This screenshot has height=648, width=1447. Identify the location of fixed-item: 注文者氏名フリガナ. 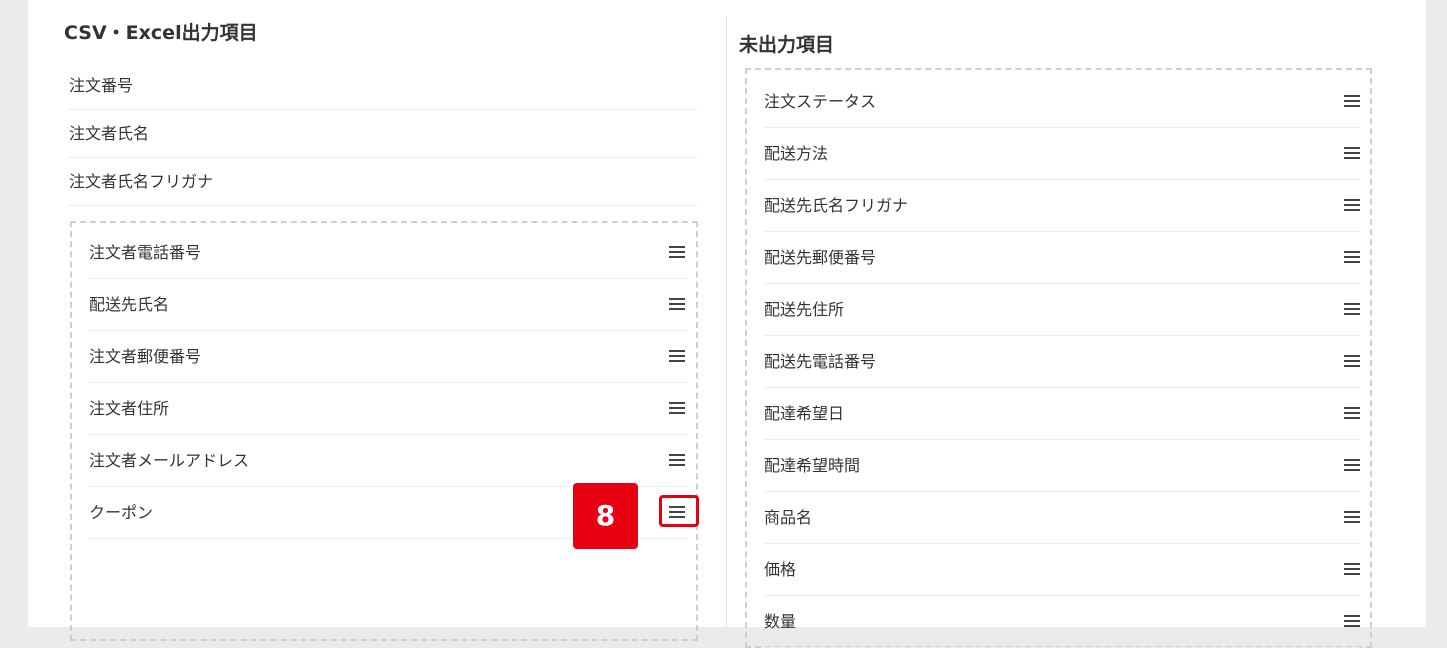
(383, 182).